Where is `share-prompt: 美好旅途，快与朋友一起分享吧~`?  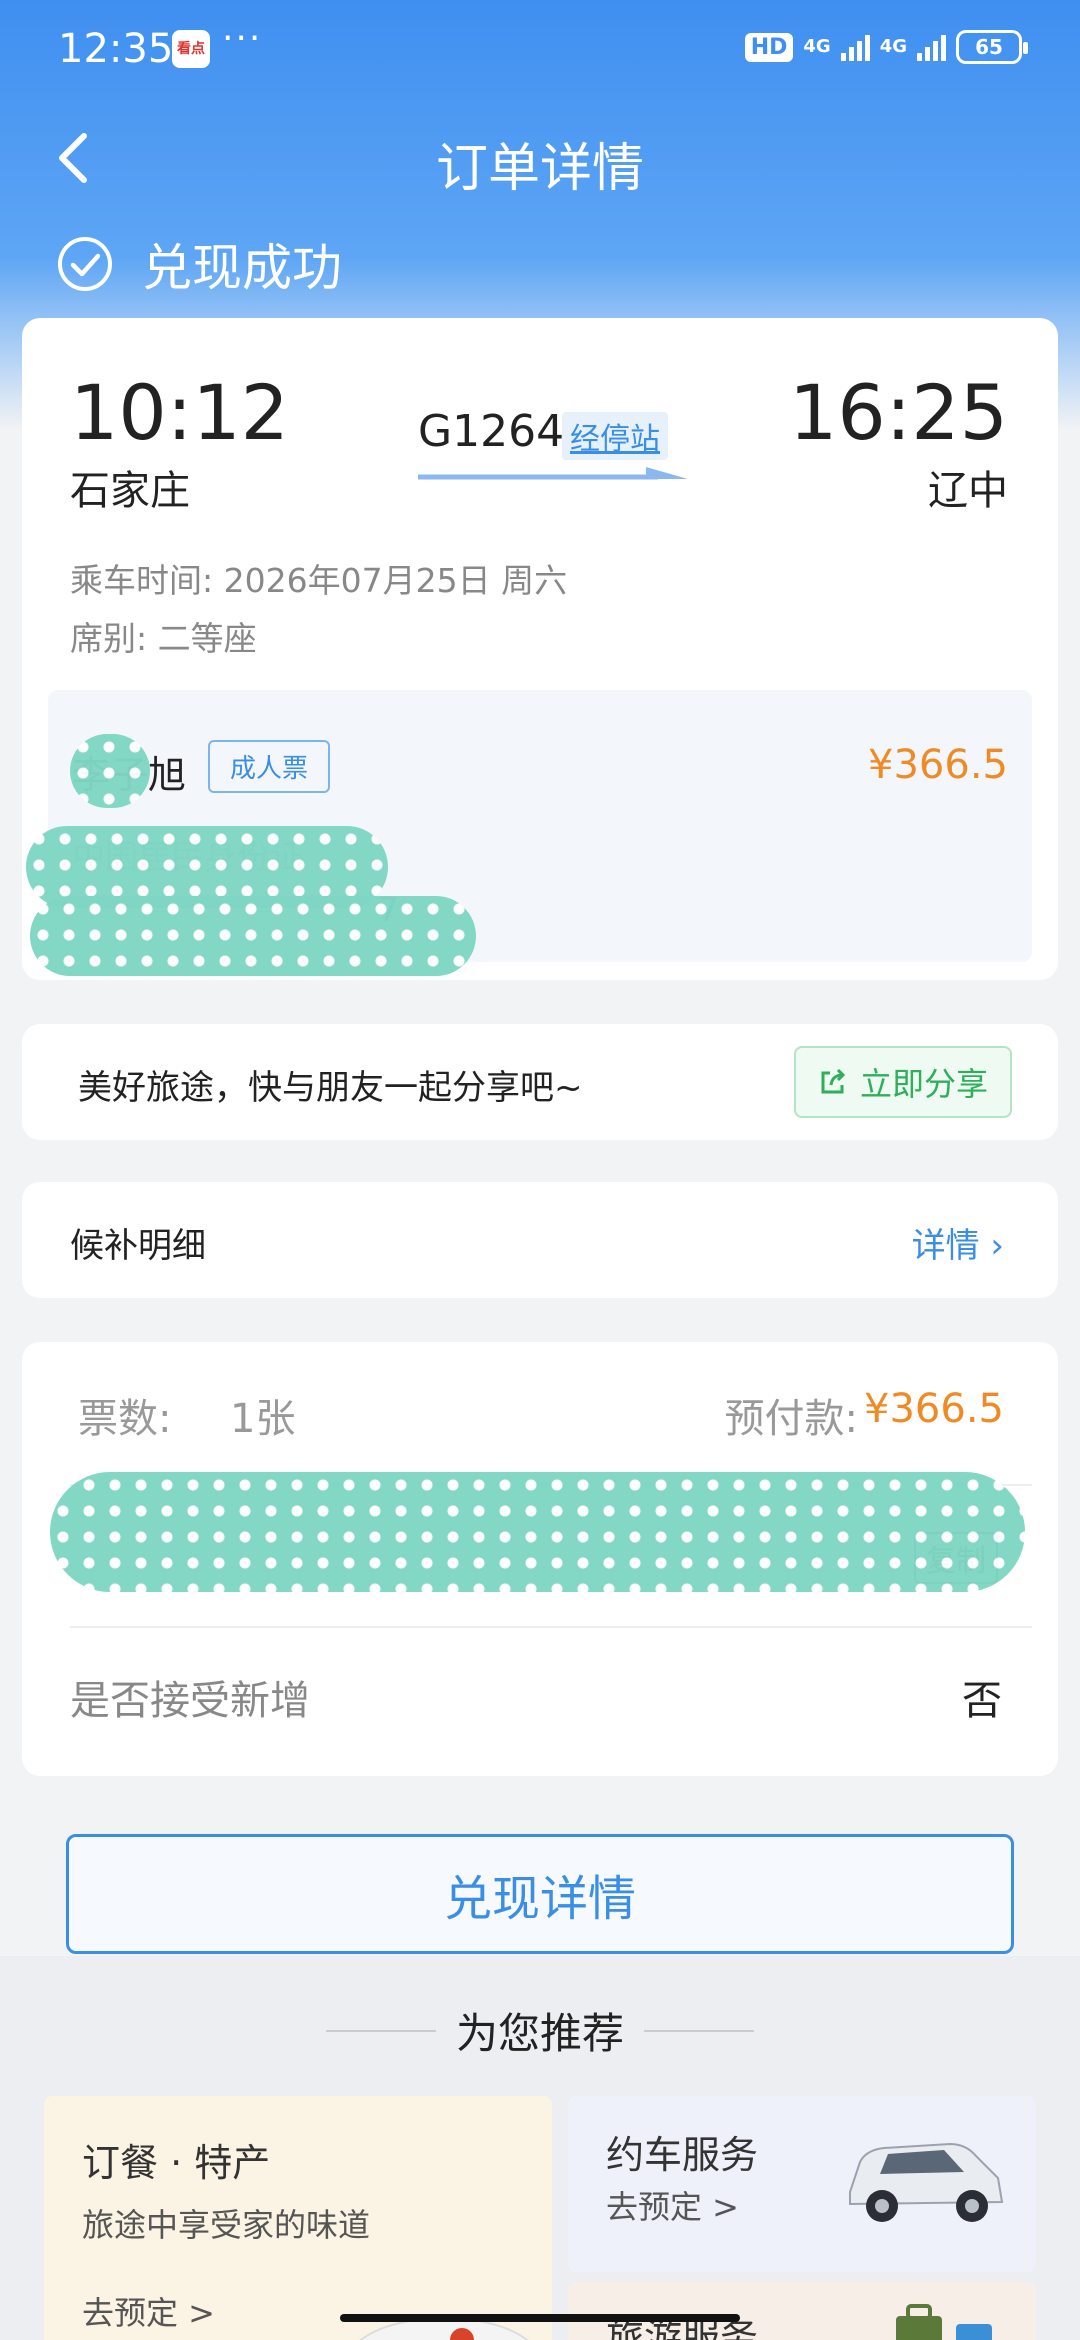
share-prompt: 美好旅途，快与朋友一起分享吧~ is located at coordinates (330, 1088).